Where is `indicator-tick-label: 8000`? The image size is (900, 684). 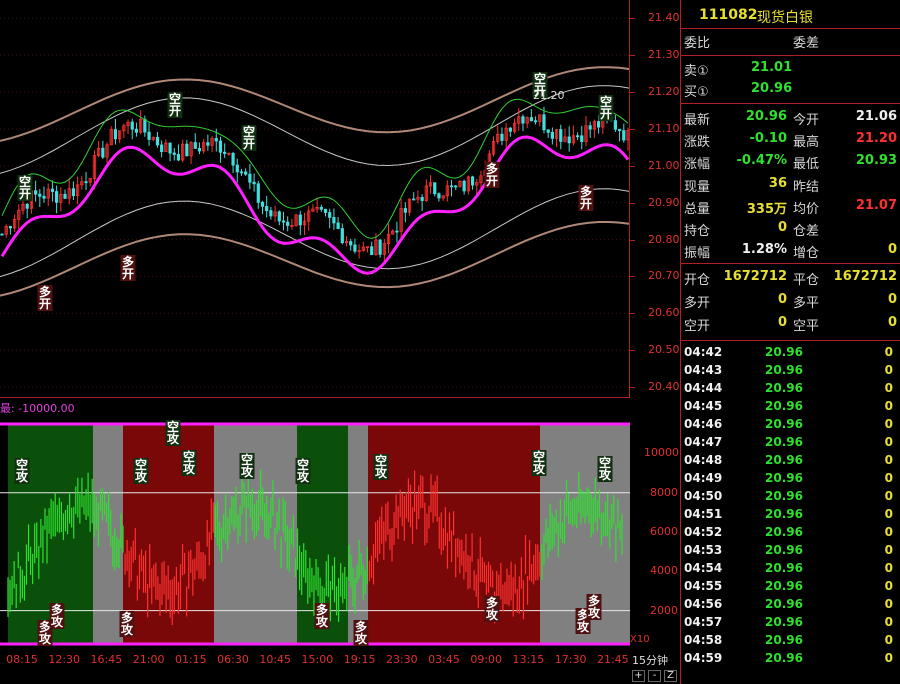 indicator-tick-label: 8000 is located at coordinates (664, 492).